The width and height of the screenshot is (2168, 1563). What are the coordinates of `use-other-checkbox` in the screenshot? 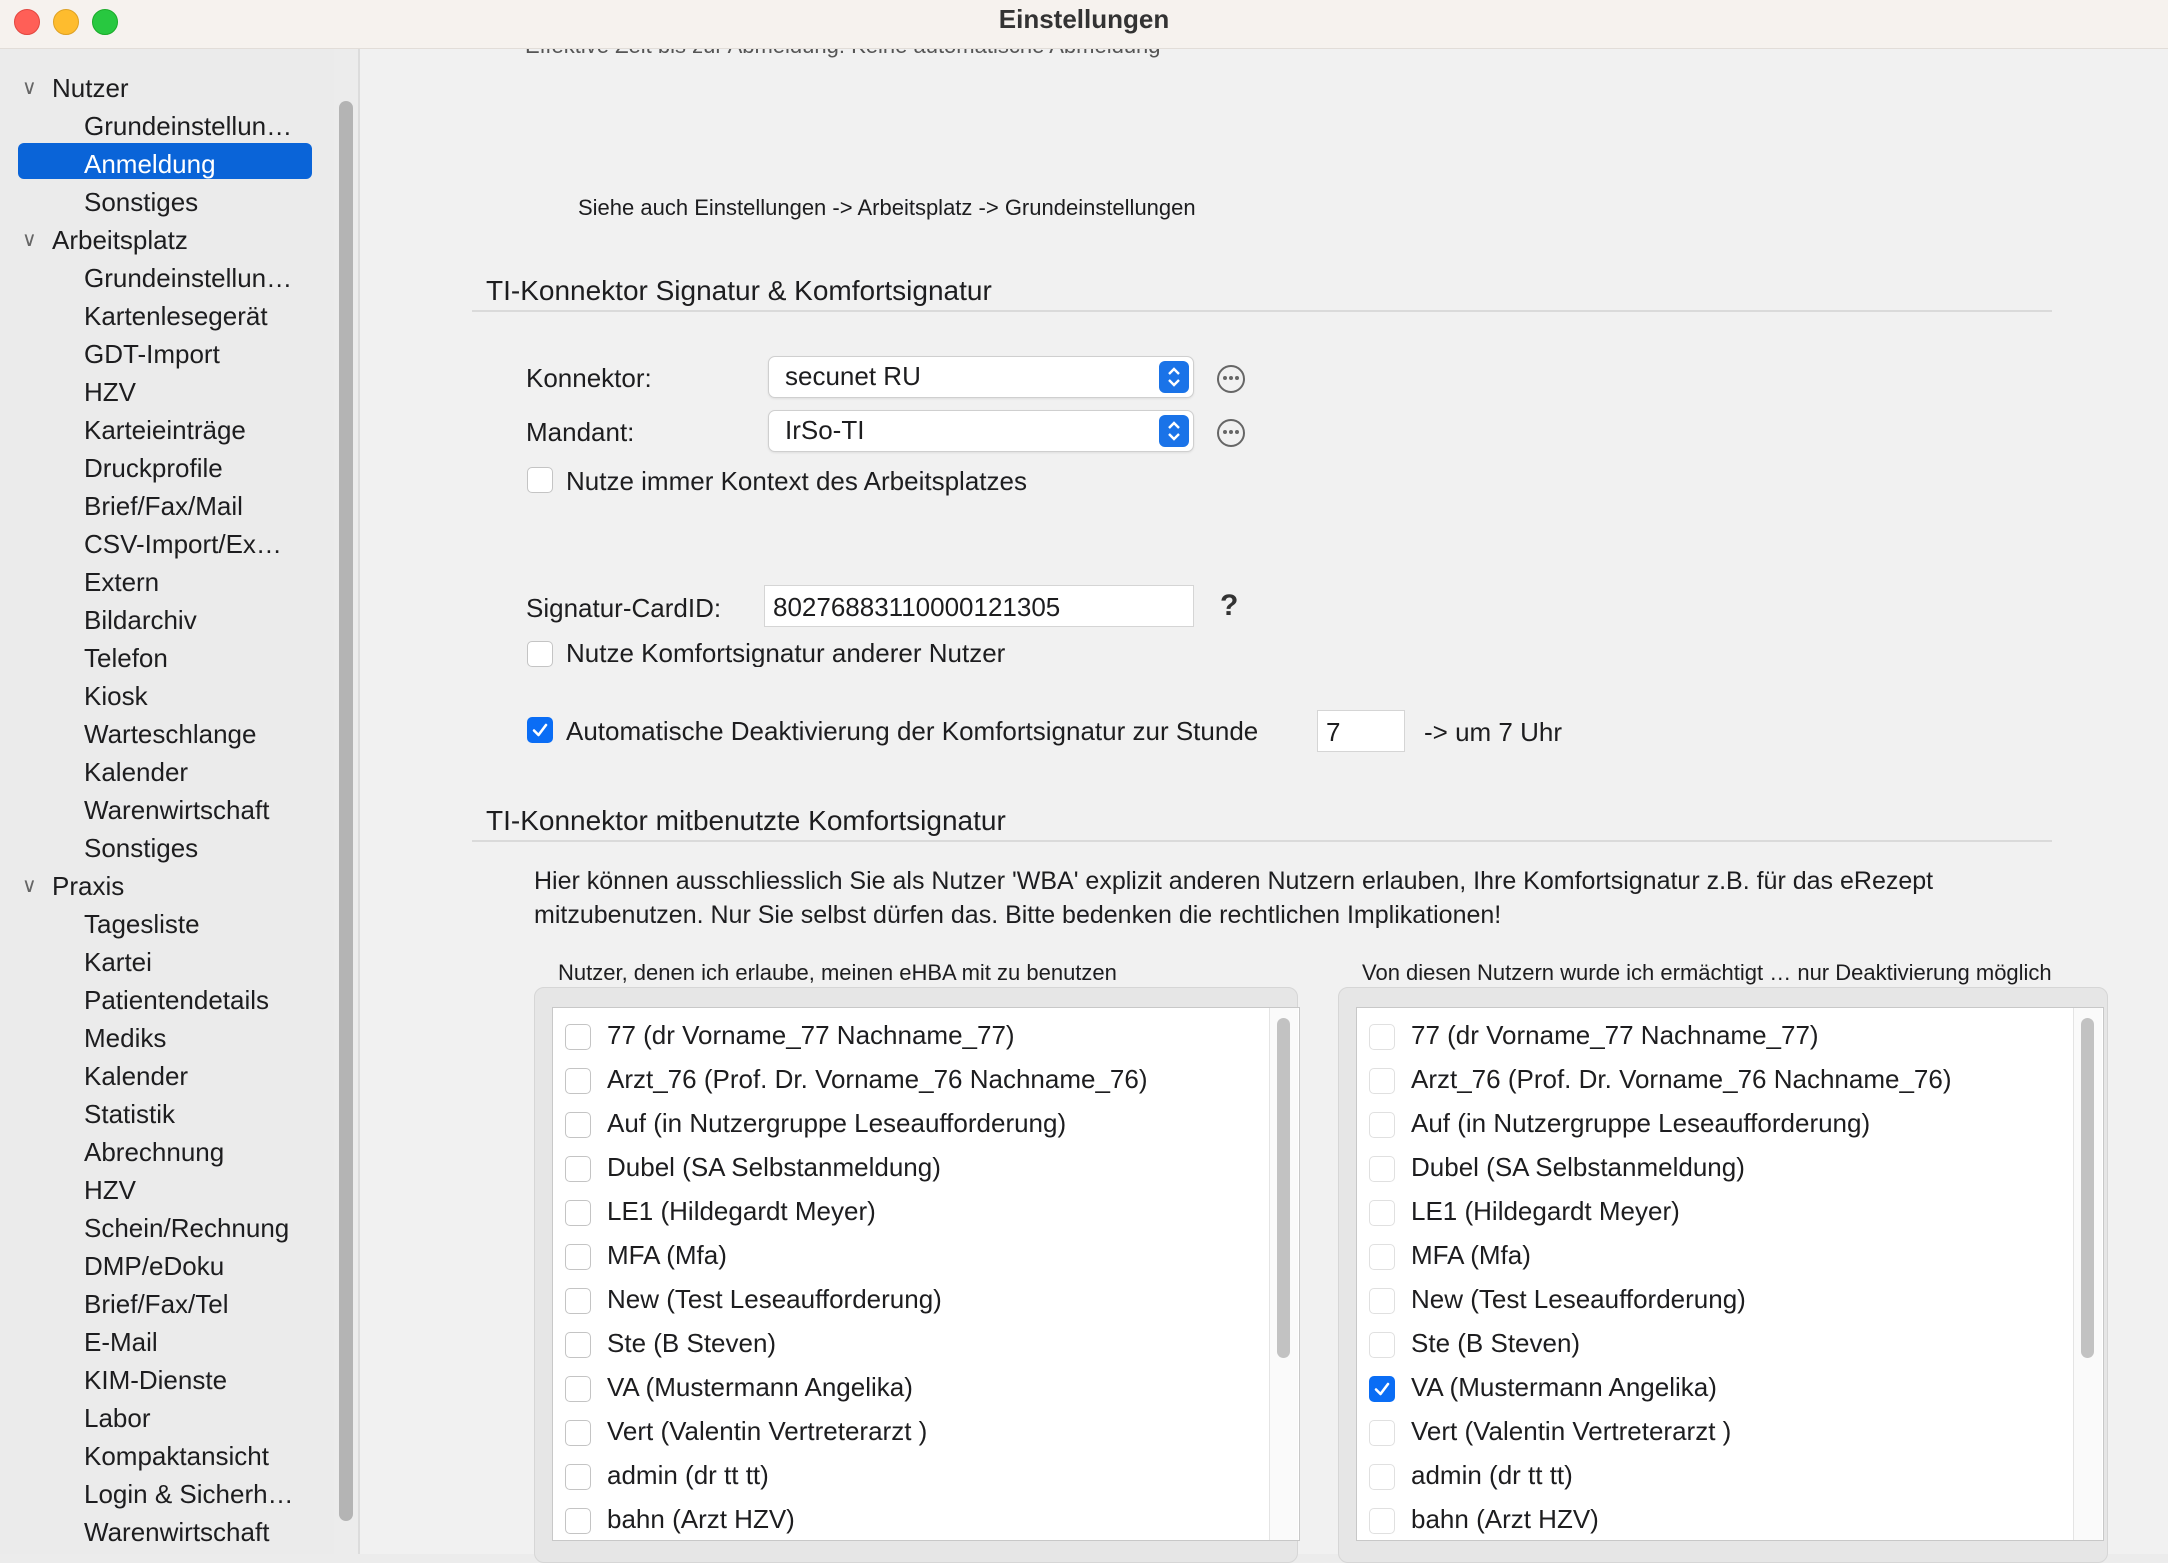 It's located at (540, 654).